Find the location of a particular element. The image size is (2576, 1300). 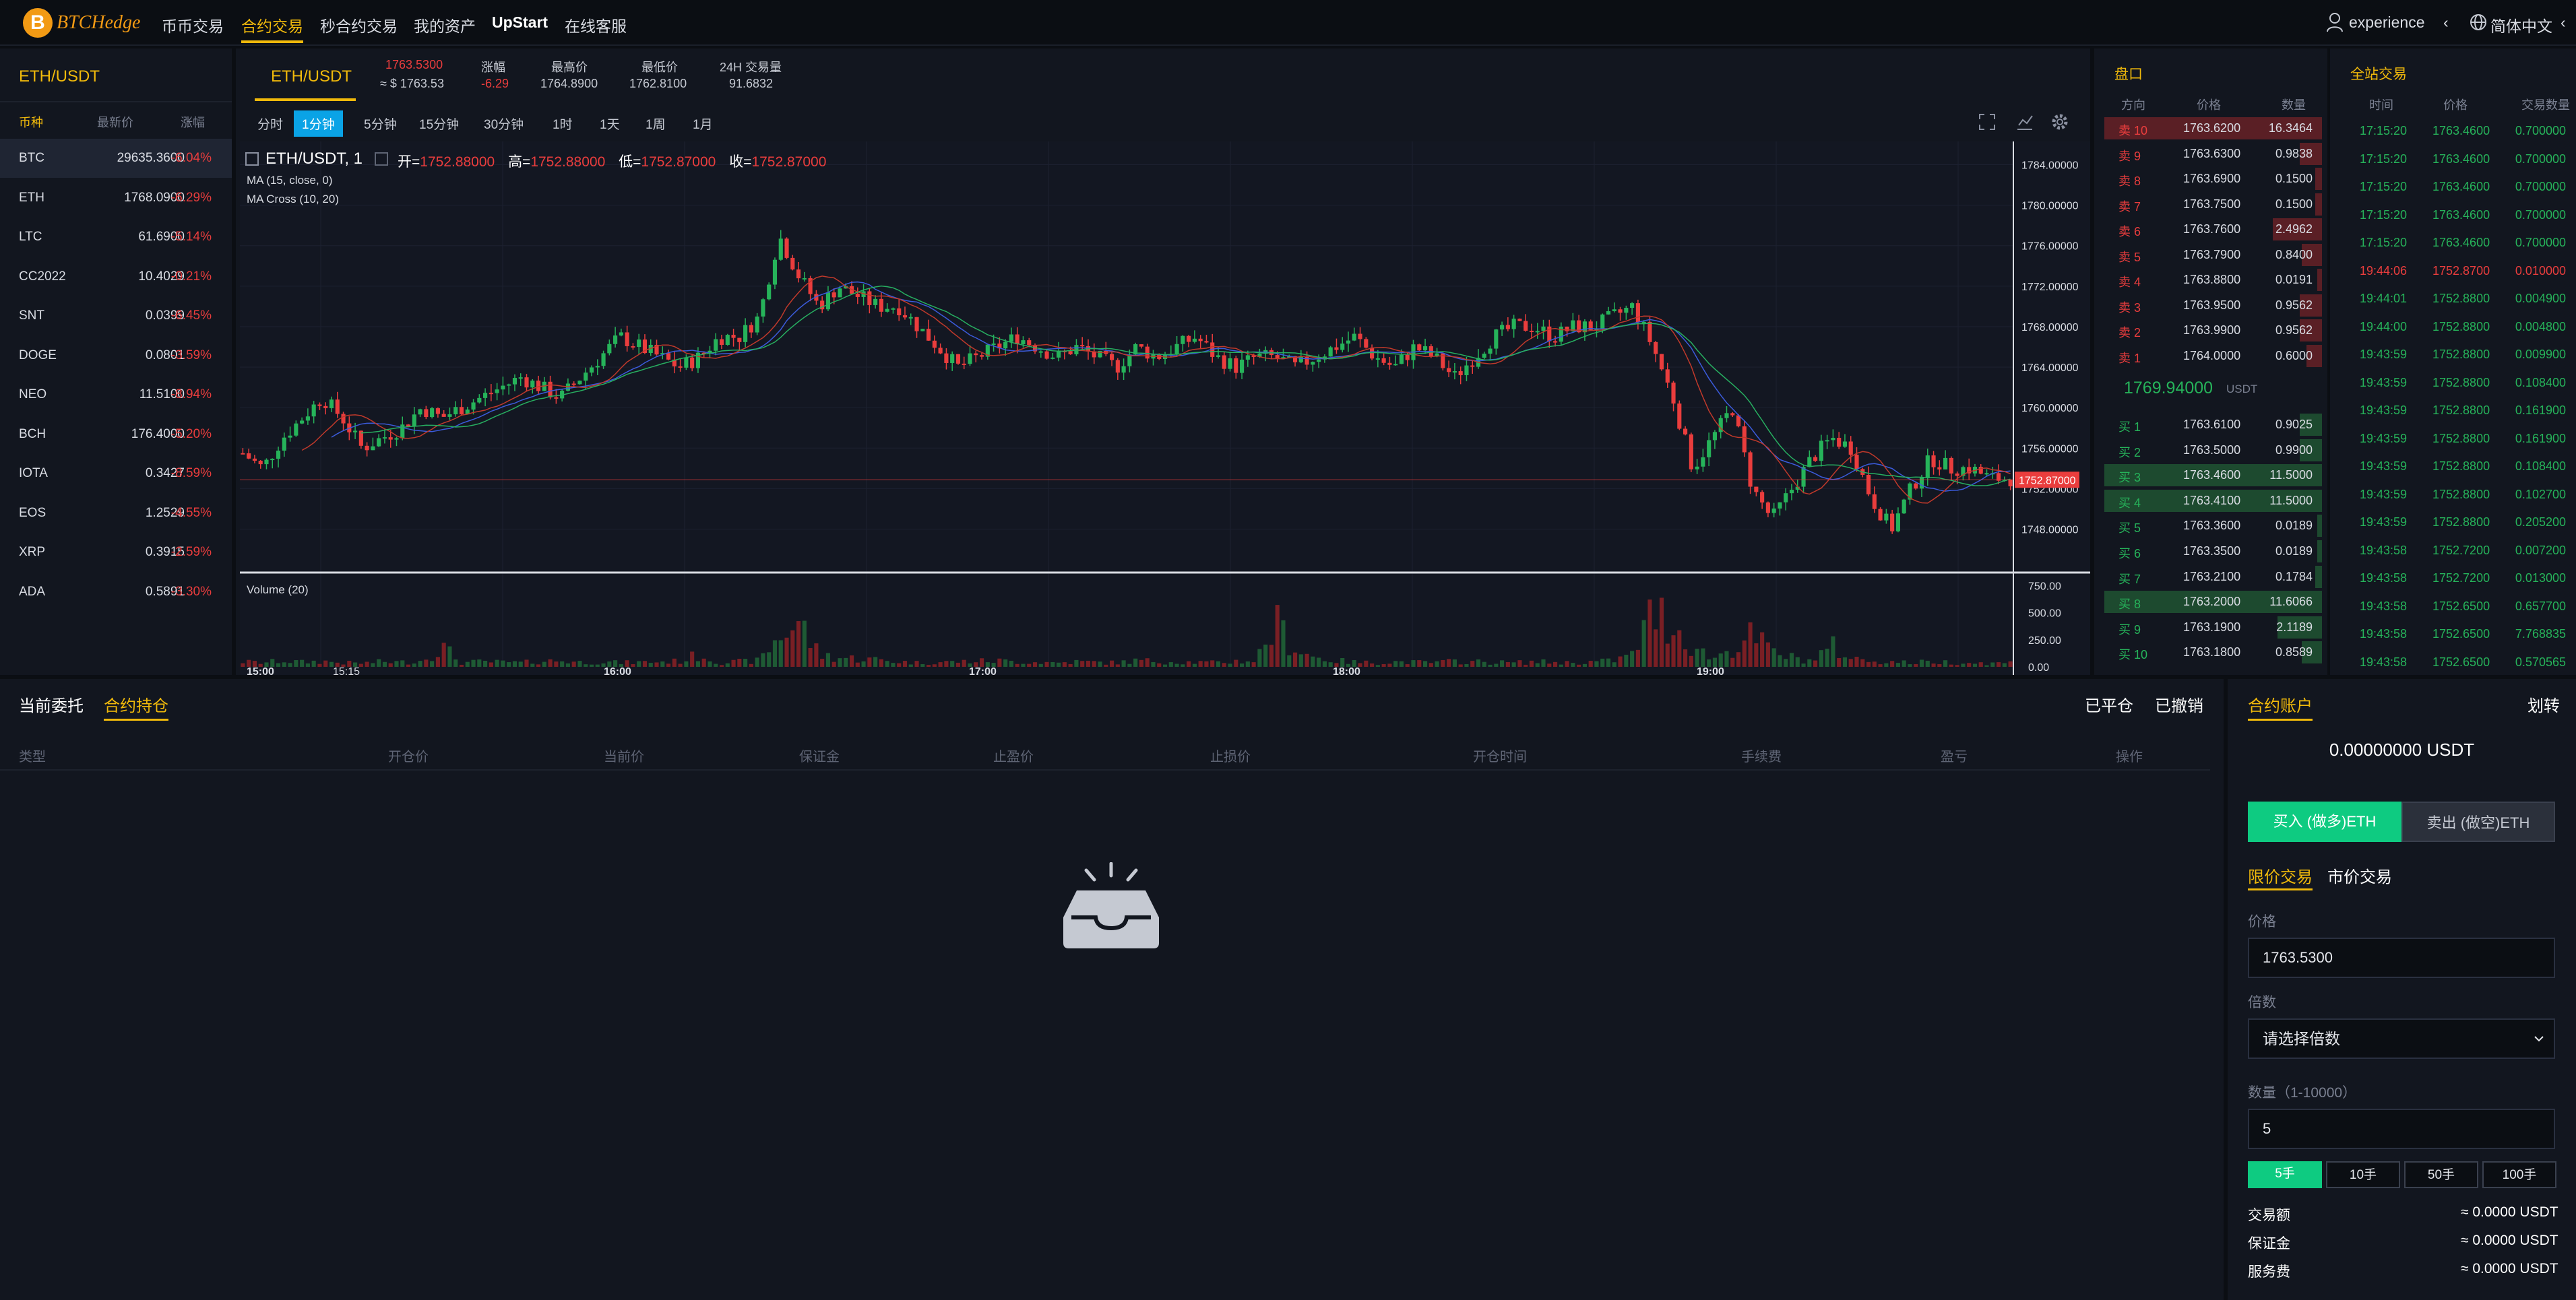

nav-contract-trading: 合约交易 is located at coordinates (272, 28).